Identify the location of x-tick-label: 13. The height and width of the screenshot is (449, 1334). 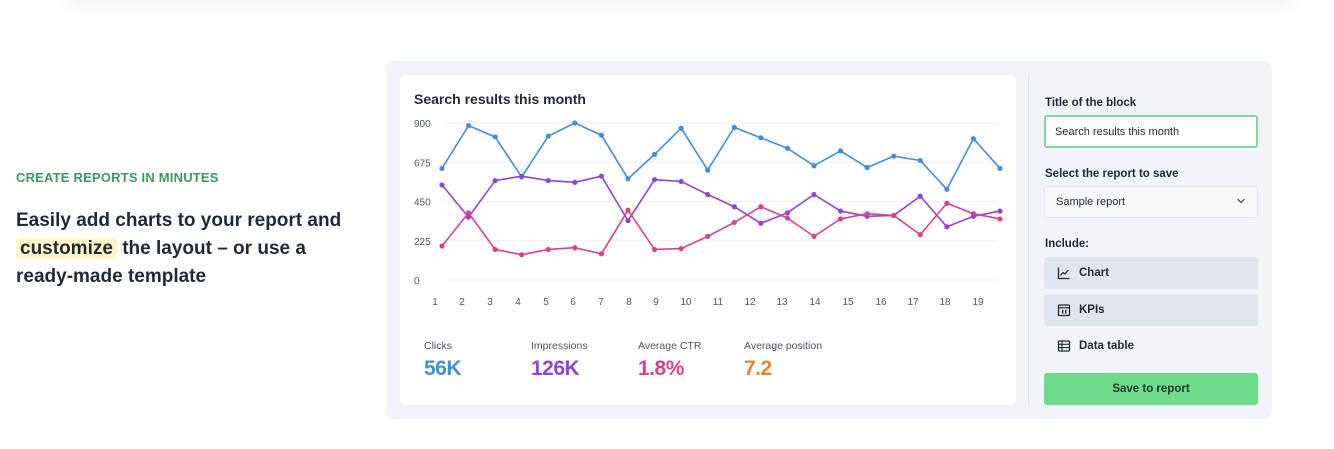
(782, 302).